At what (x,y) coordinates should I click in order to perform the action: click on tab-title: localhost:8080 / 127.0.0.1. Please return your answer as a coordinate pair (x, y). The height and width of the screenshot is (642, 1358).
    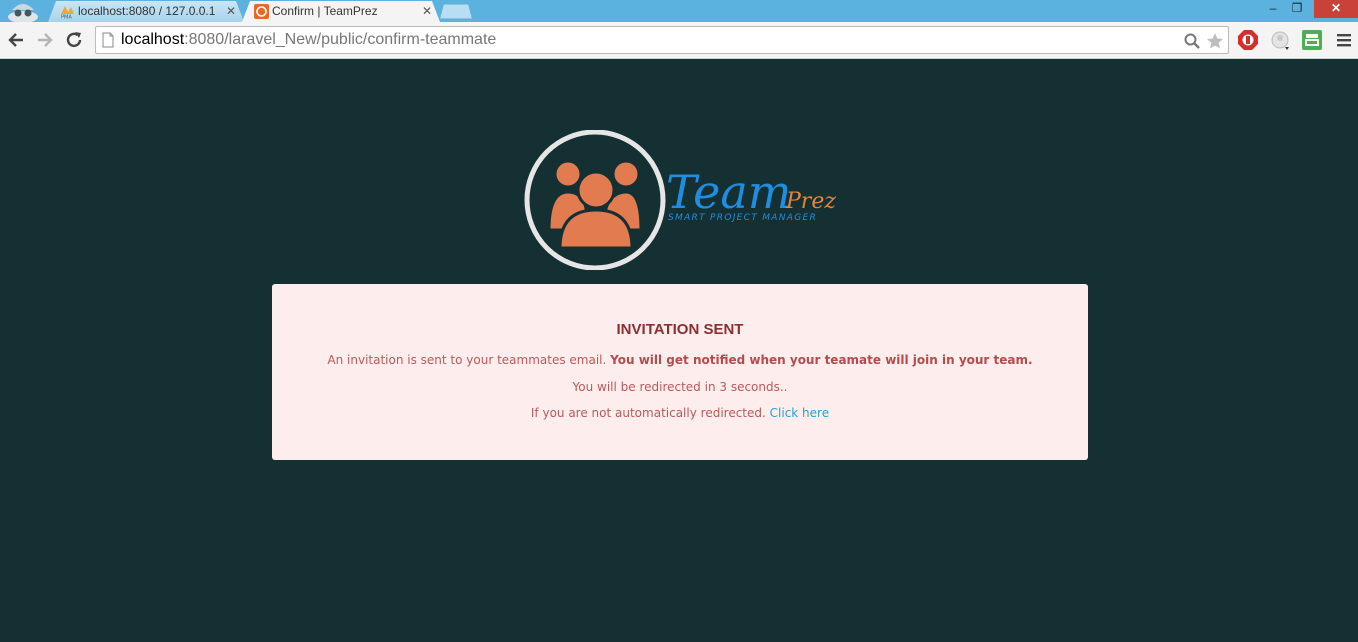
    Looking at the image, I should click on (147, 11).